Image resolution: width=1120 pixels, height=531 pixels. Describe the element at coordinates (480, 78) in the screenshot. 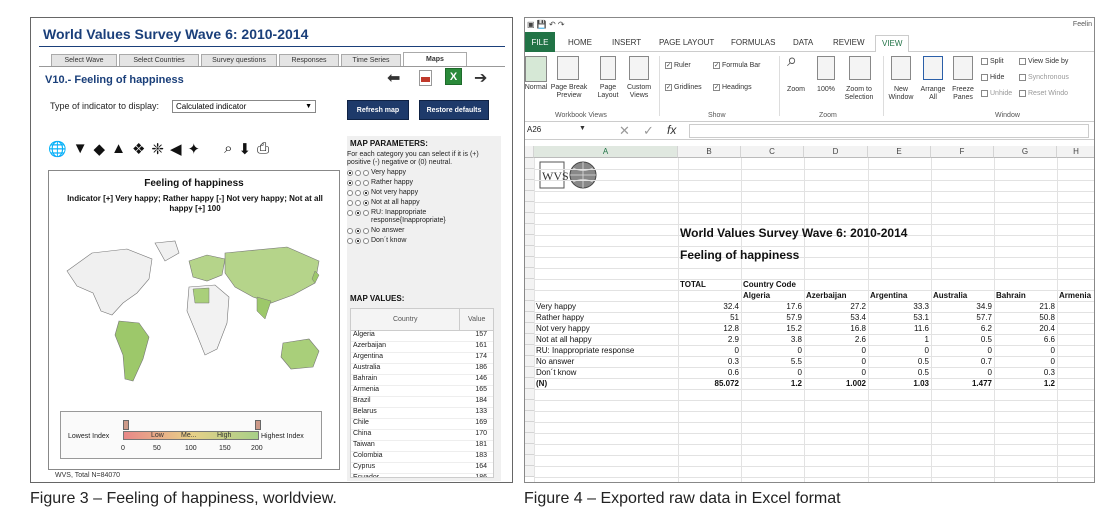

I see `forward-arrow-icon: ➔` at that location.